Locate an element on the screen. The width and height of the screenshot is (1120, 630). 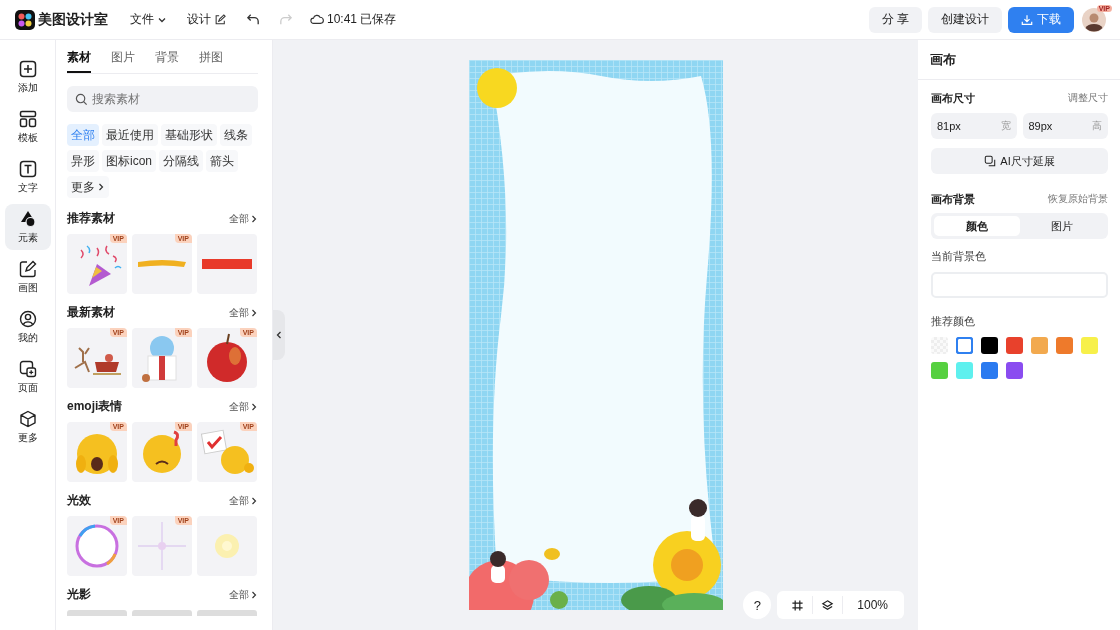
sidebar-item: 更多 is located at coordinates (27, 427).